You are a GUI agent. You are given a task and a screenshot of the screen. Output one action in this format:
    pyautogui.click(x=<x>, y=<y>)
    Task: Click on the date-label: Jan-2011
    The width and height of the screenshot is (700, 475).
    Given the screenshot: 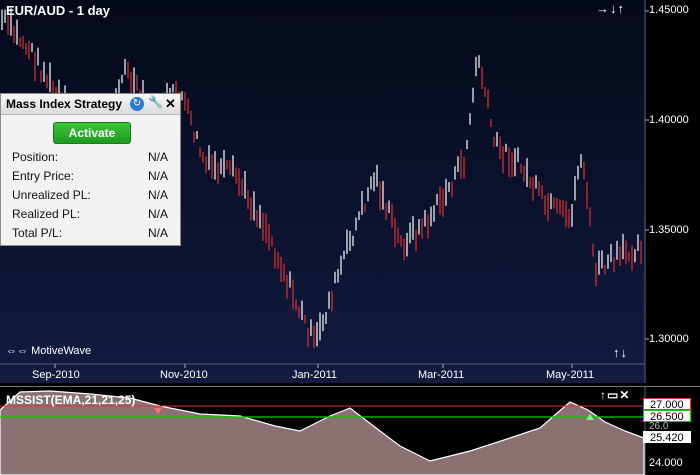 What is the action you would take?
    pyautogui.click(x=315, y=375)
    